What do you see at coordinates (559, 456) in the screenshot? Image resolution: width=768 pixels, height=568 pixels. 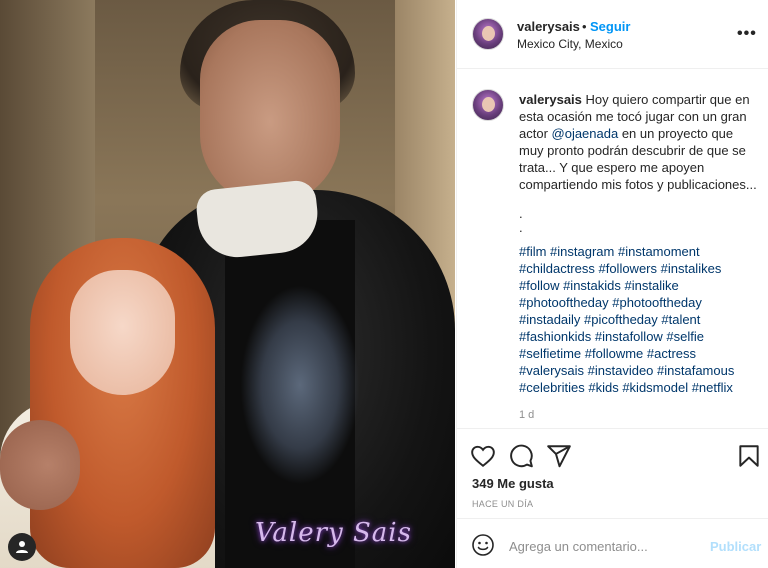 I see `share-icon` at bounding box center [559, 456].